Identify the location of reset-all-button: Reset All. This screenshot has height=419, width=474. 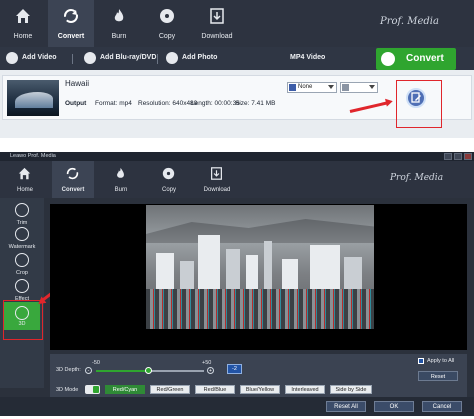
(346, 406).